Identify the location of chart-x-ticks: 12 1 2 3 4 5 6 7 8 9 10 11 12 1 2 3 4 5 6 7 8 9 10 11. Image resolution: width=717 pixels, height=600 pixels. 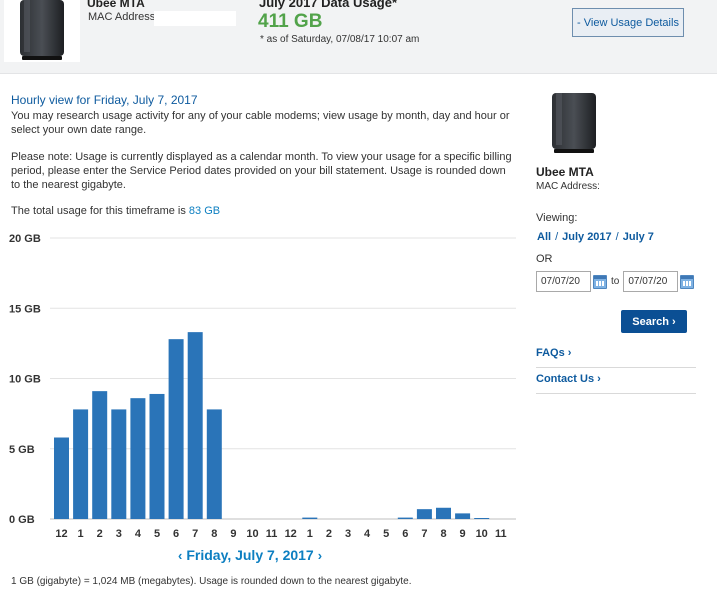
(280, 534).